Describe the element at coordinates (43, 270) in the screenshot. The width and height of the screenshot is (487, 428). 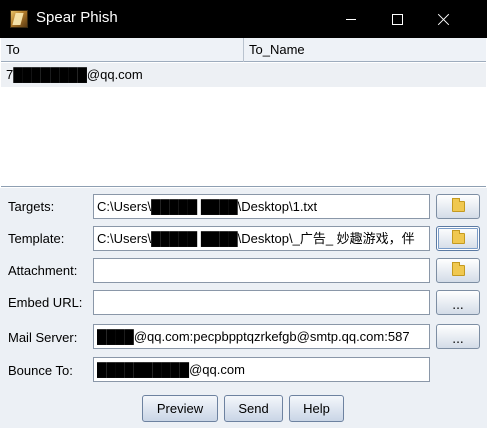
I see `attachment-label: Attachment:` at that location.